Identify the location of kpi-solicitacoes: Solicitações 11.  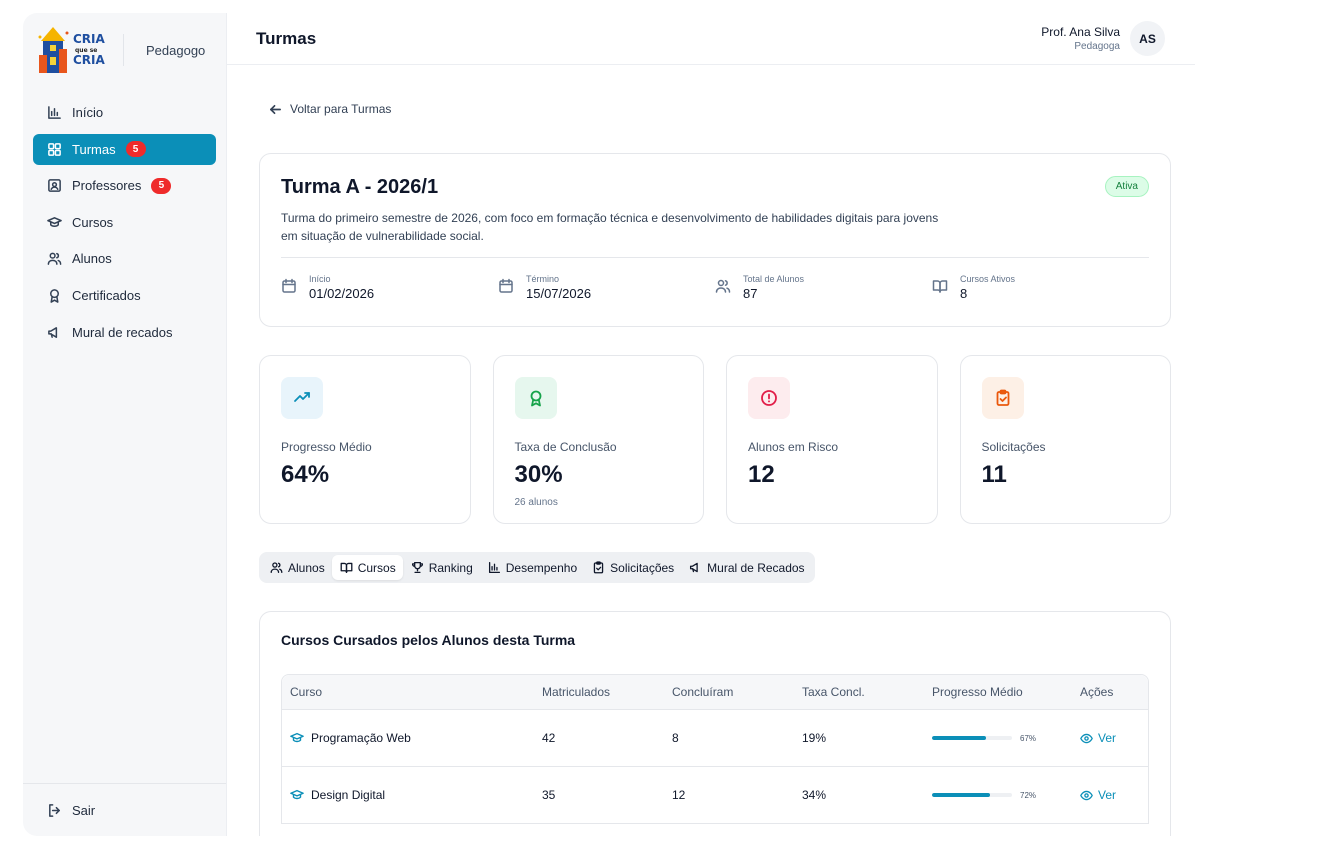
(1065, 439).